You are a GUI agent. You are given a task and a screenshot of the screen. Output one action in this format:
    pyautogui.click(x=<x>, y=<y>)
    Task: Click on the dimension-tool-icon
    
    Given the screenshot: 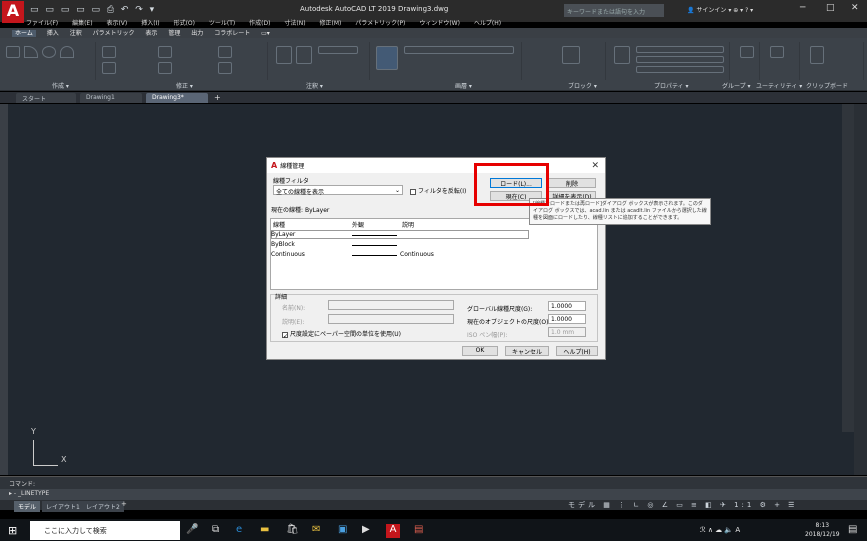 What is the action you would take?
    pyautogui.click(x=304, y=55)
    